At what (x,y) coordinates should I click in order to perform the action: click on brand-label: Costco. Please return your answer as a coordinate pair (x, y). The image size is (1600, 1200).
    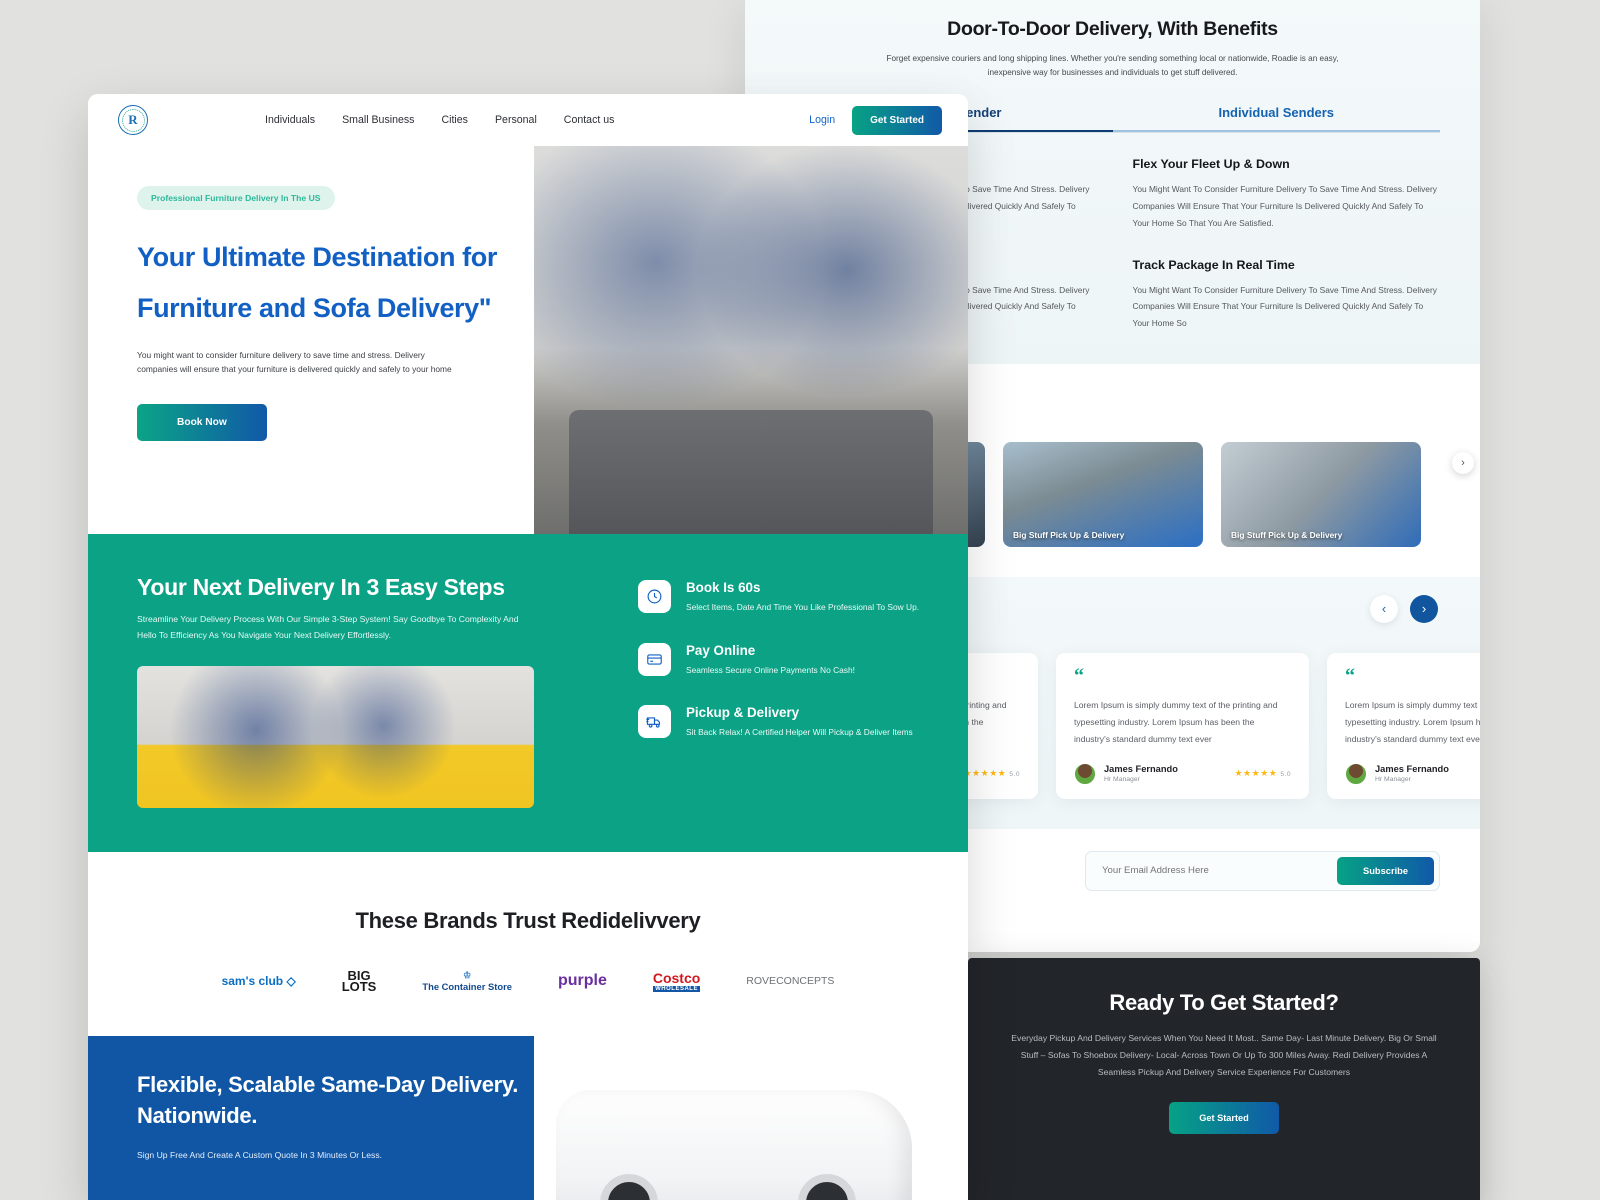
    Looking at the image, I should click on (676, 977).